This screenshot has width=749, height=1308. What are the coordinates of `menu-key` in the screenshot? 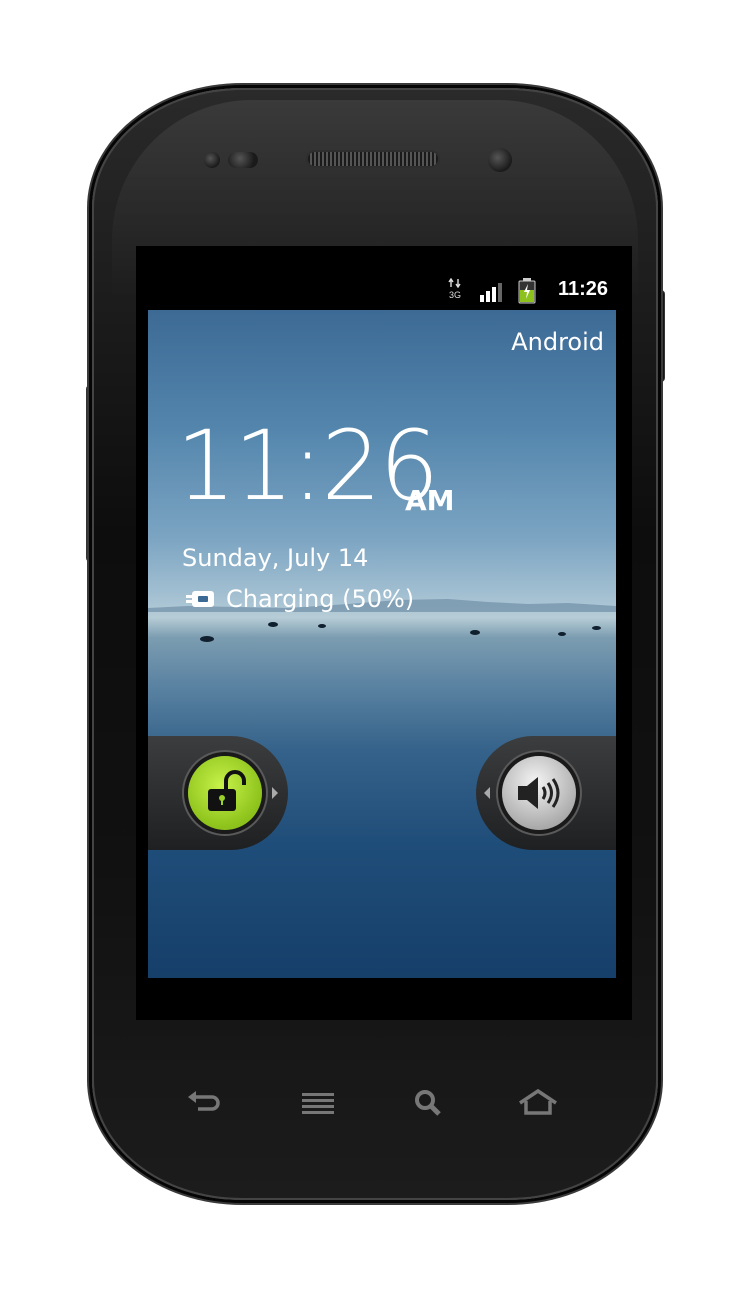 It's located at (318, 1102).